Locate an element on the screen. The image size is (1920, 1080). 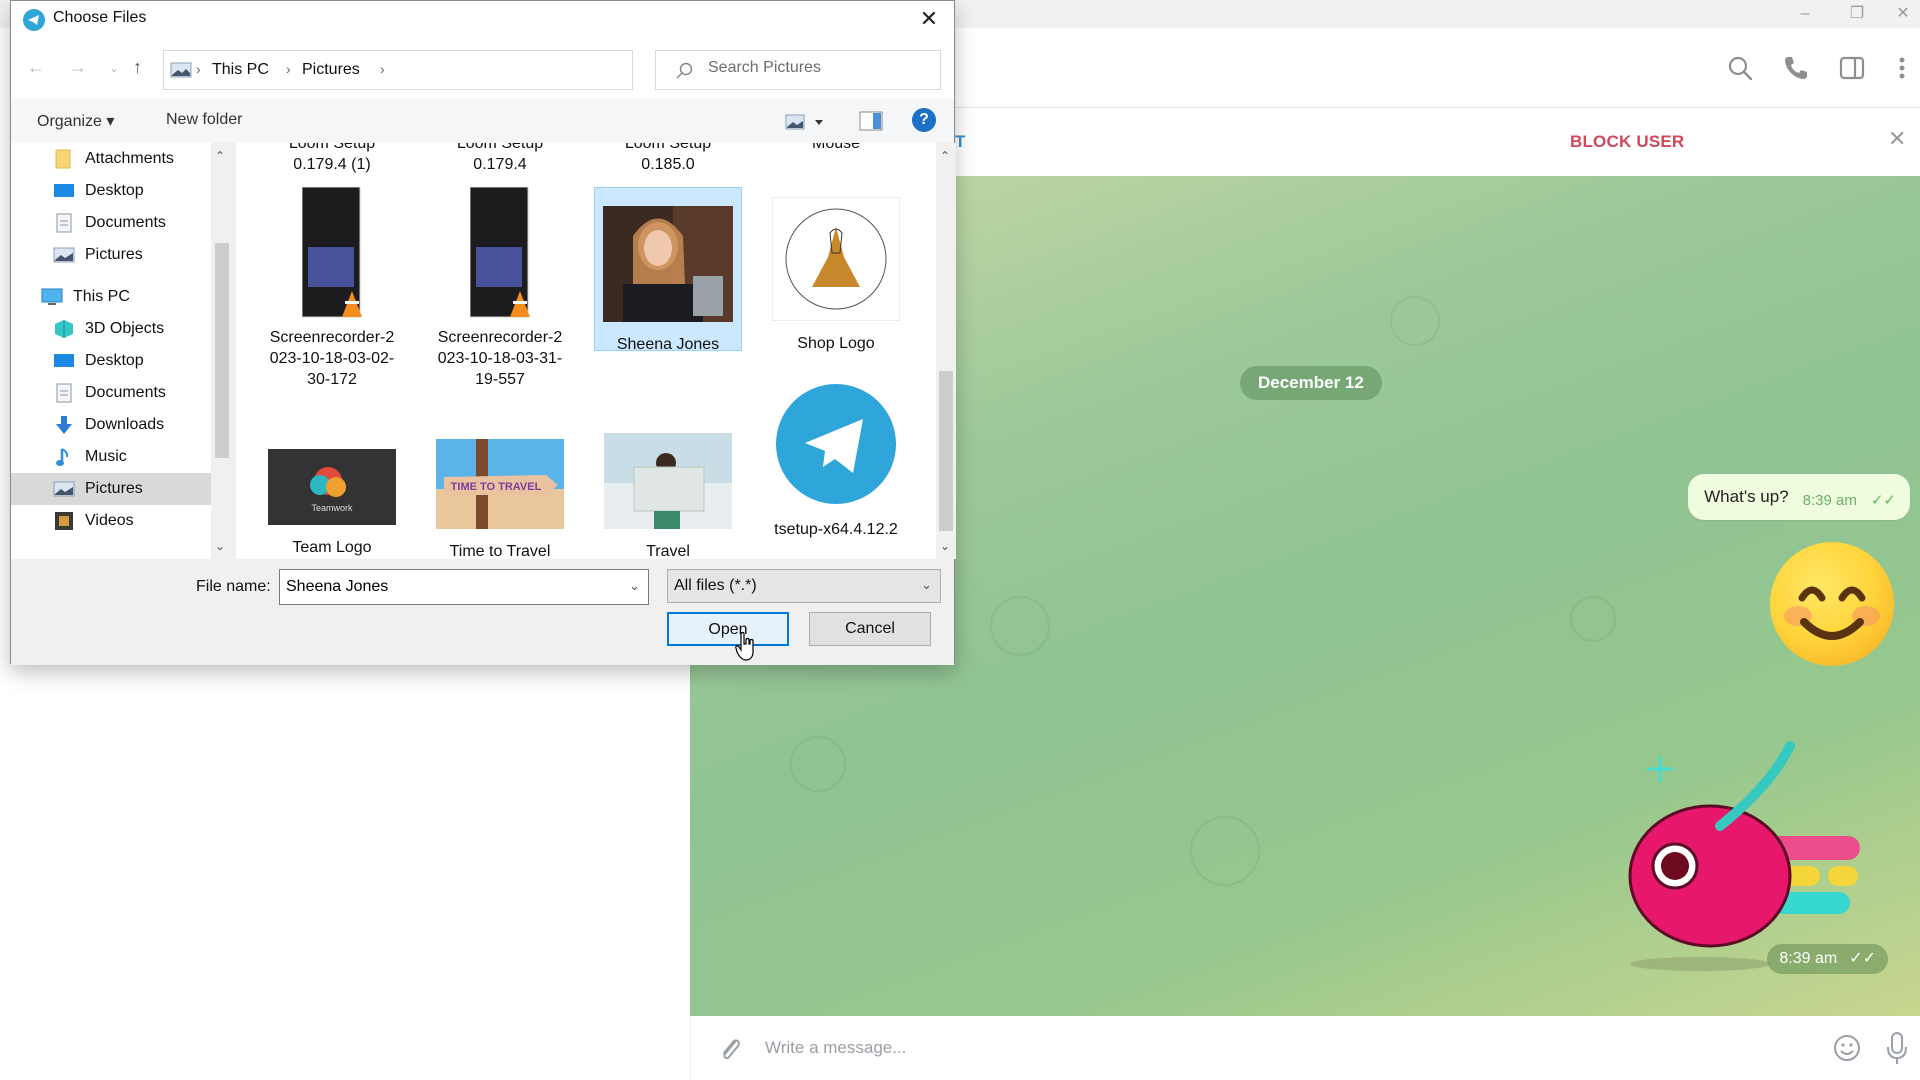
file-item: TIME TO TRAVEL Time to Travel is located at coordinates (500, 471).